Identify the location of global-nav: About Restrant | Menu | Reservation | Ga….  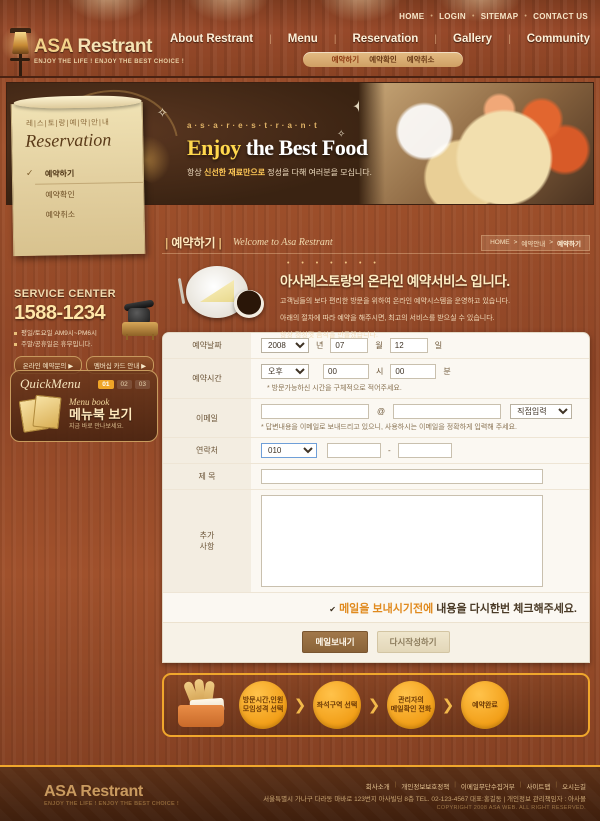
(380, 39).